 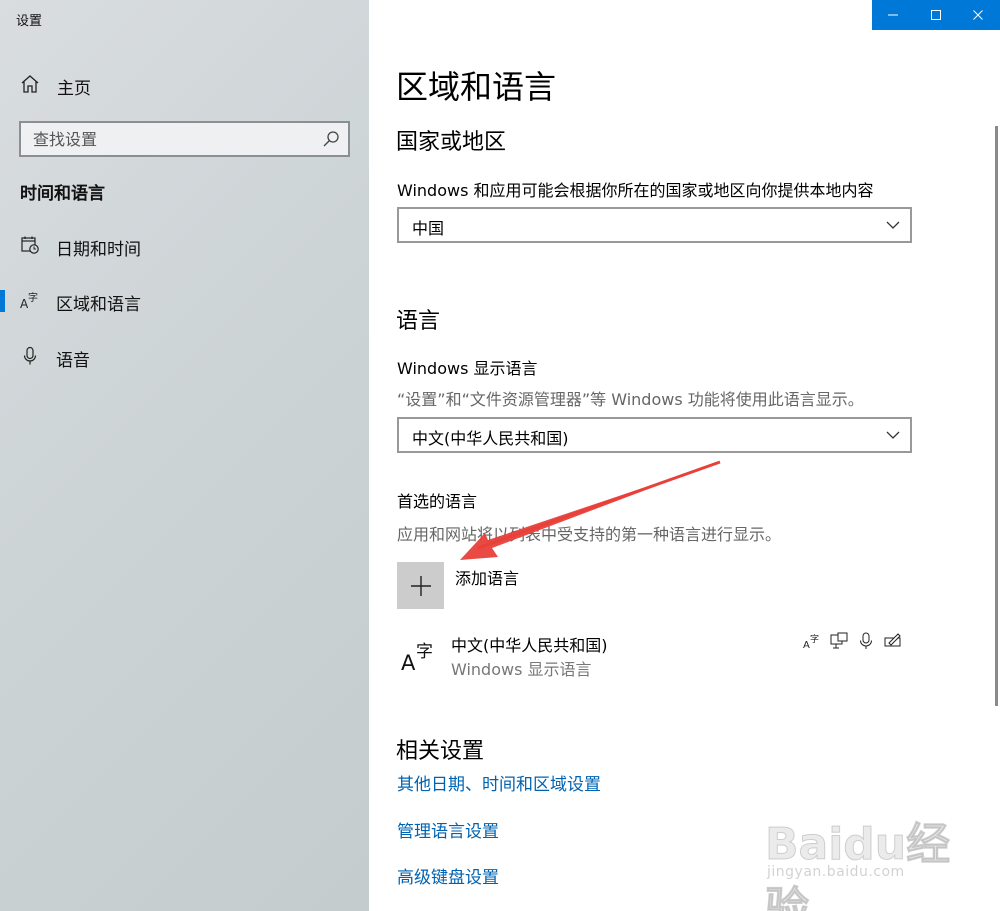 What do you see at coordinates (73, 361) in the screenshot?
I see `sidebar-item-label: 语音` at bounding box center [73, 361].